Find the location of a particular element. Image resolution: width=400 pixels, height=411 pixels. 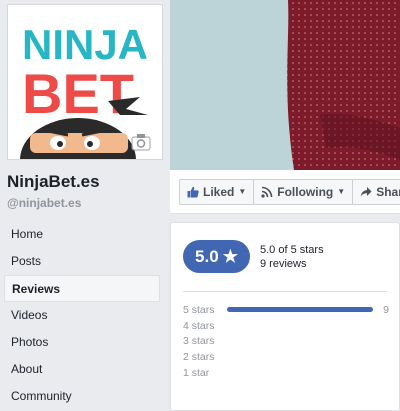

nav-item-home: Home is located at coordinates (82, 234).